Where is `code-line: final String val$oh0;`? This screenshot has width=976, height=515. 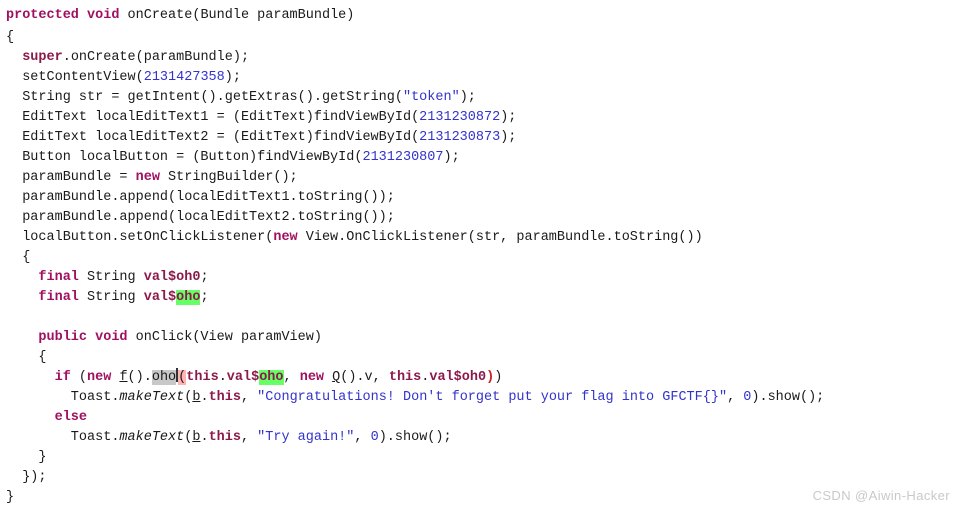
code-line: final String val$oh0; is located at coordinates (123, 277).